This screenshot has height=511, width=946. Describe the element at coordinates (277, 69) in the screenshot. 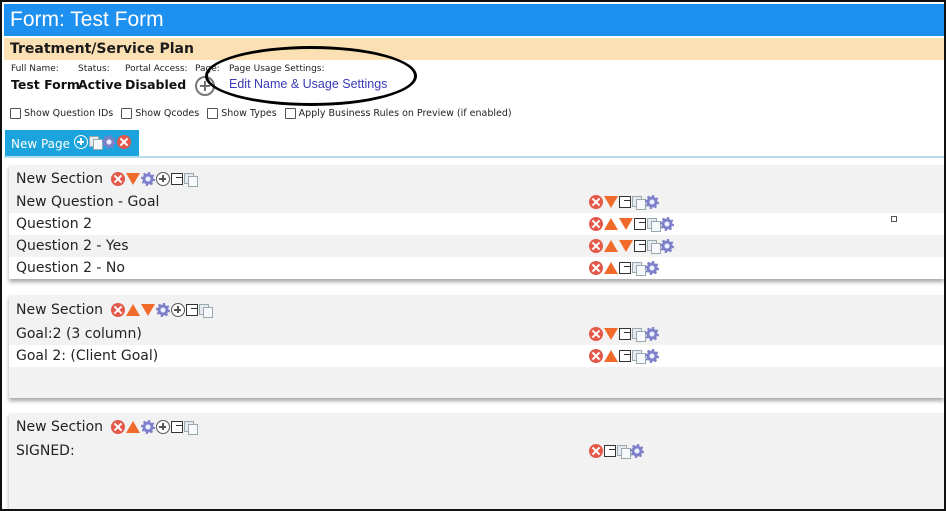

I see `page-usage-label: Page Usage Settings:` at that location.